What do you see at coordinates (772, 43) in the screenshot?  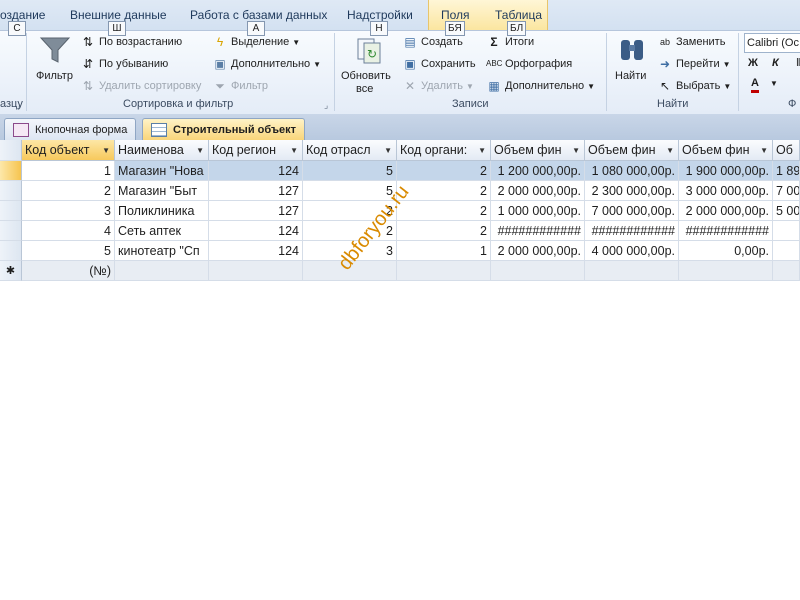 I see `font-name-select: Calibri (Ос` at bounding box center [772, 43].